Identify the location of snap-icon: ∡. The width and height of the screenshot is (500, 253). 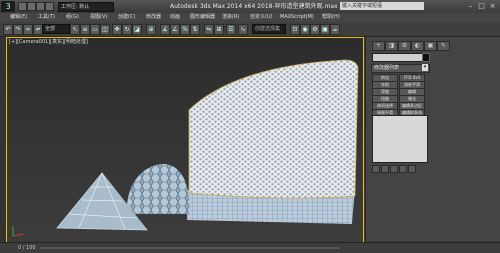
(165, 29).